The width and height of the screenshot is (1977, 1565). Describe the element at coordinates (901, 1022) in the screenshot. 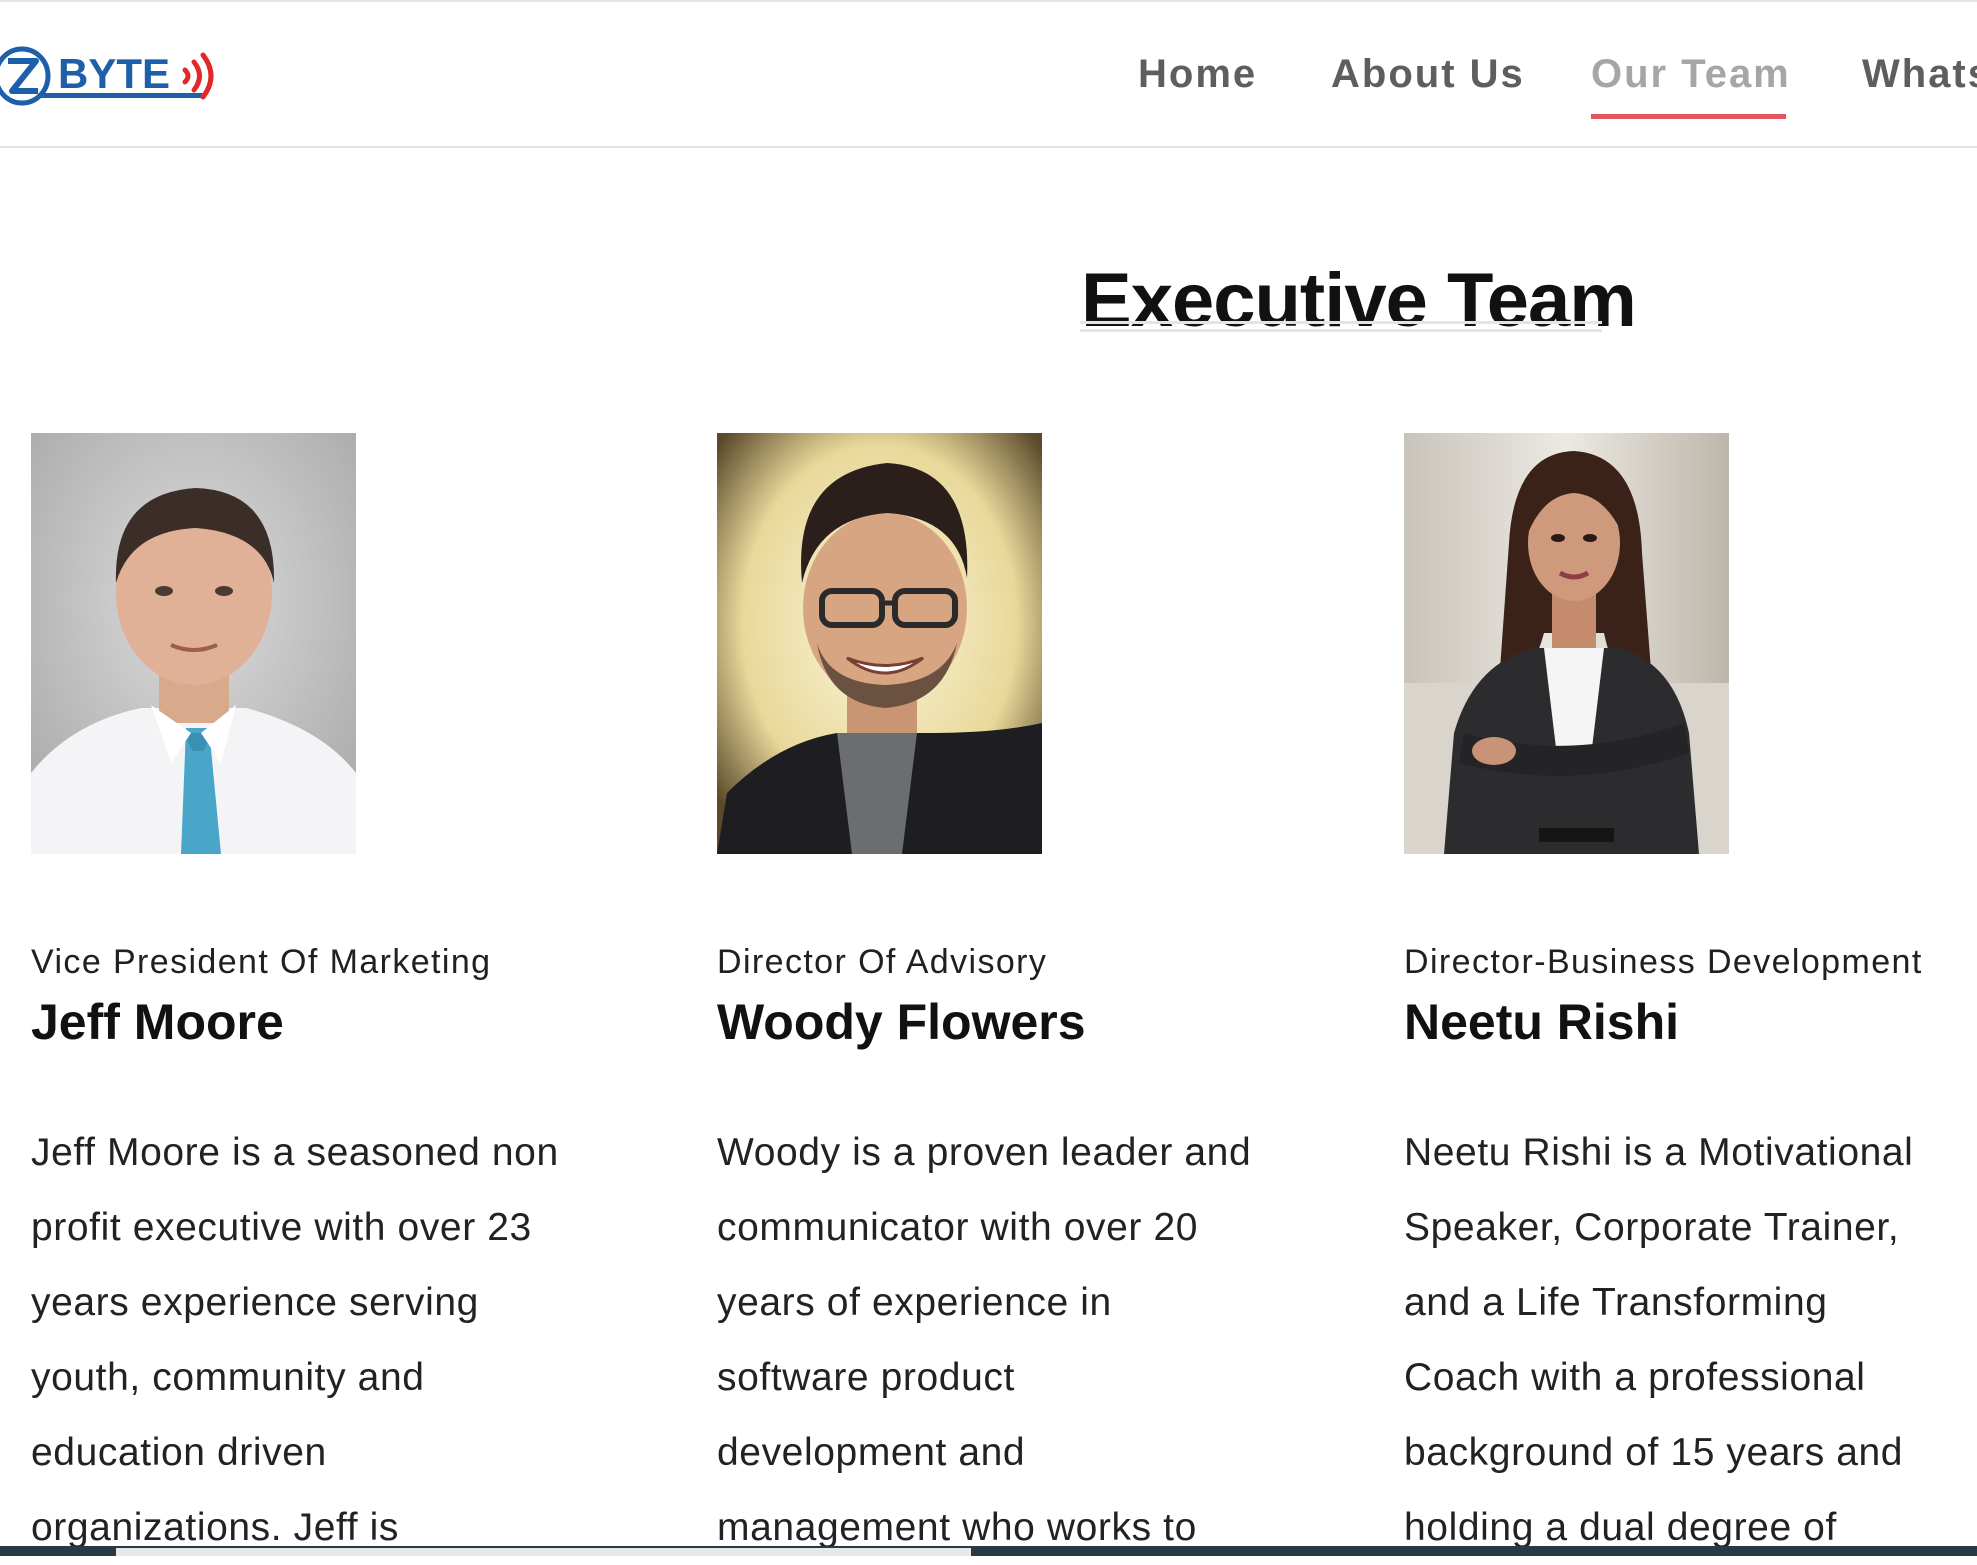

I see `member-name: Woody Flowers` at that location.